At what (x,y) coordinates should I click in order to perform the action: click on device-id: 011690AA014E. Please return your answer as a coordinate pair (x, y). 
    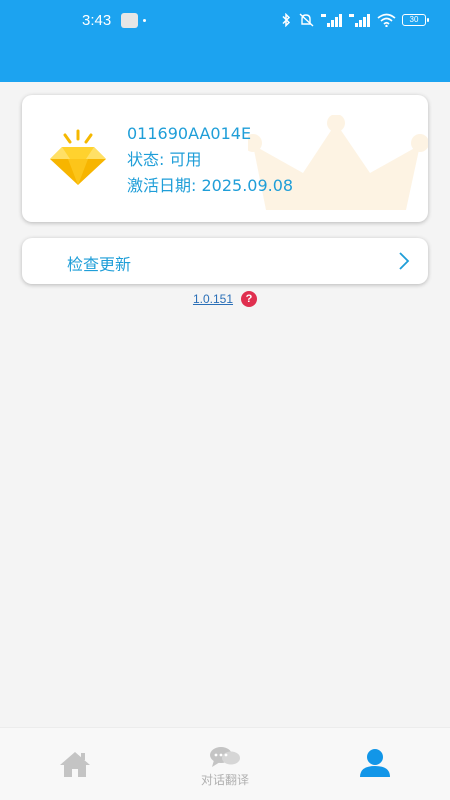
    Looking at the image, I should click on (189, 133).